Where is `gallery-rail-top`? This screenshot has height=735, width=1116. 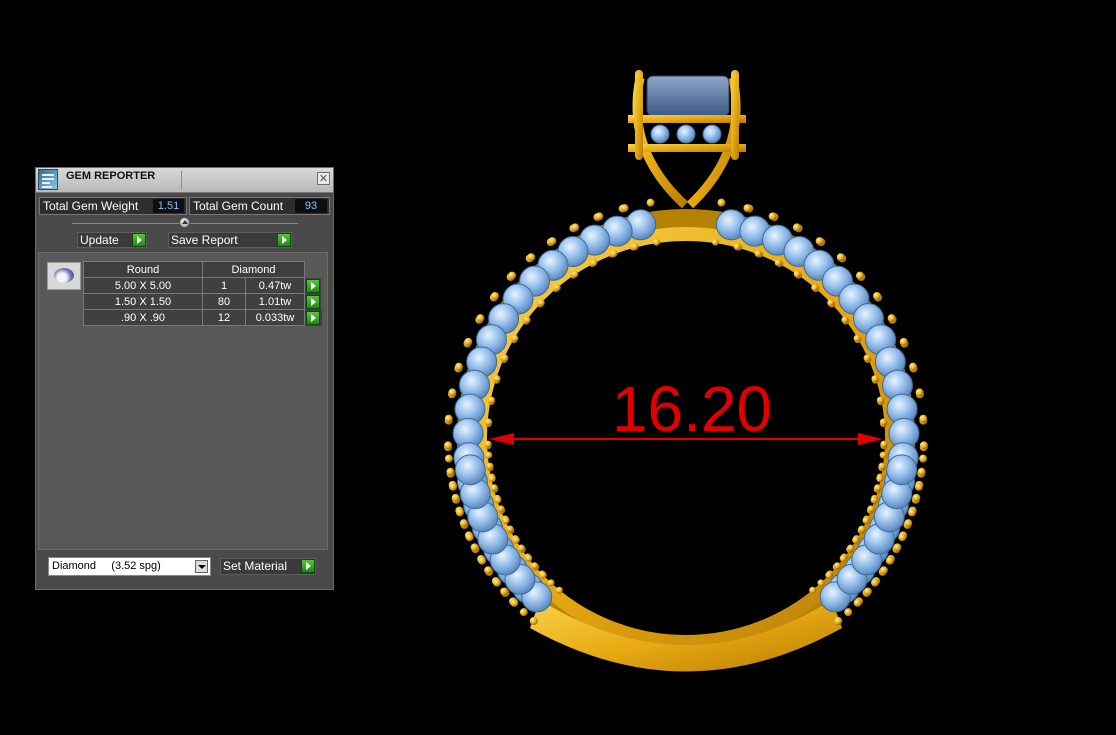 gallery-rail-top is located at coordinates (687, 119).